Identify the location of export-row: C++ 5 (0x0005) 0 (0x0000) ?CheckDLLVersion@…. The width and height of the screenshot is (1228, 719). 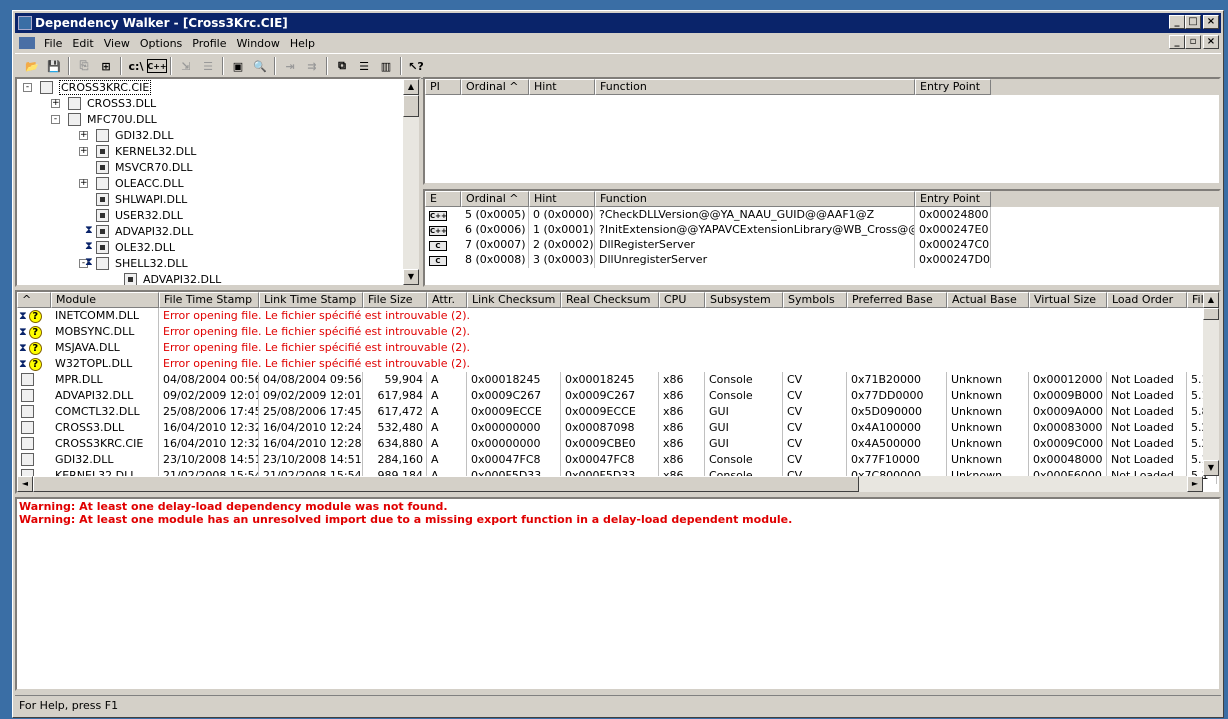
(708, 215).